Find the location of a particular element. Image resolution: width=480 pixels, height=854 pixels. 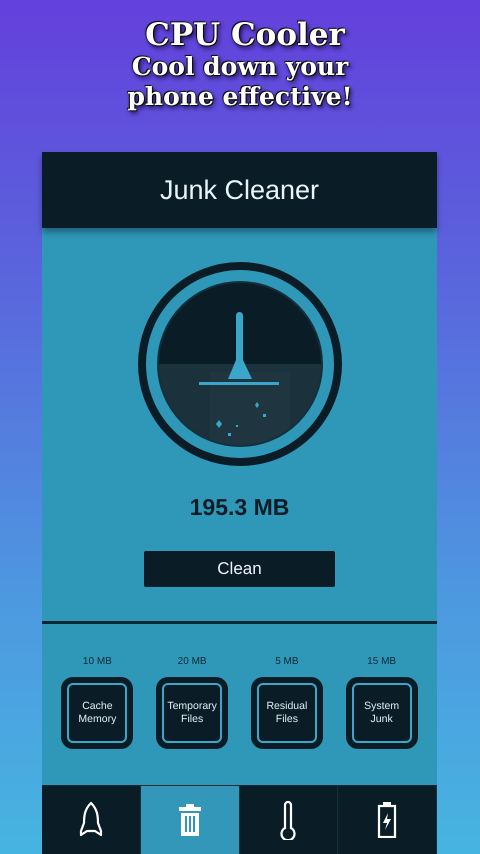

rocket-icon is located at coordinates (90, 820).